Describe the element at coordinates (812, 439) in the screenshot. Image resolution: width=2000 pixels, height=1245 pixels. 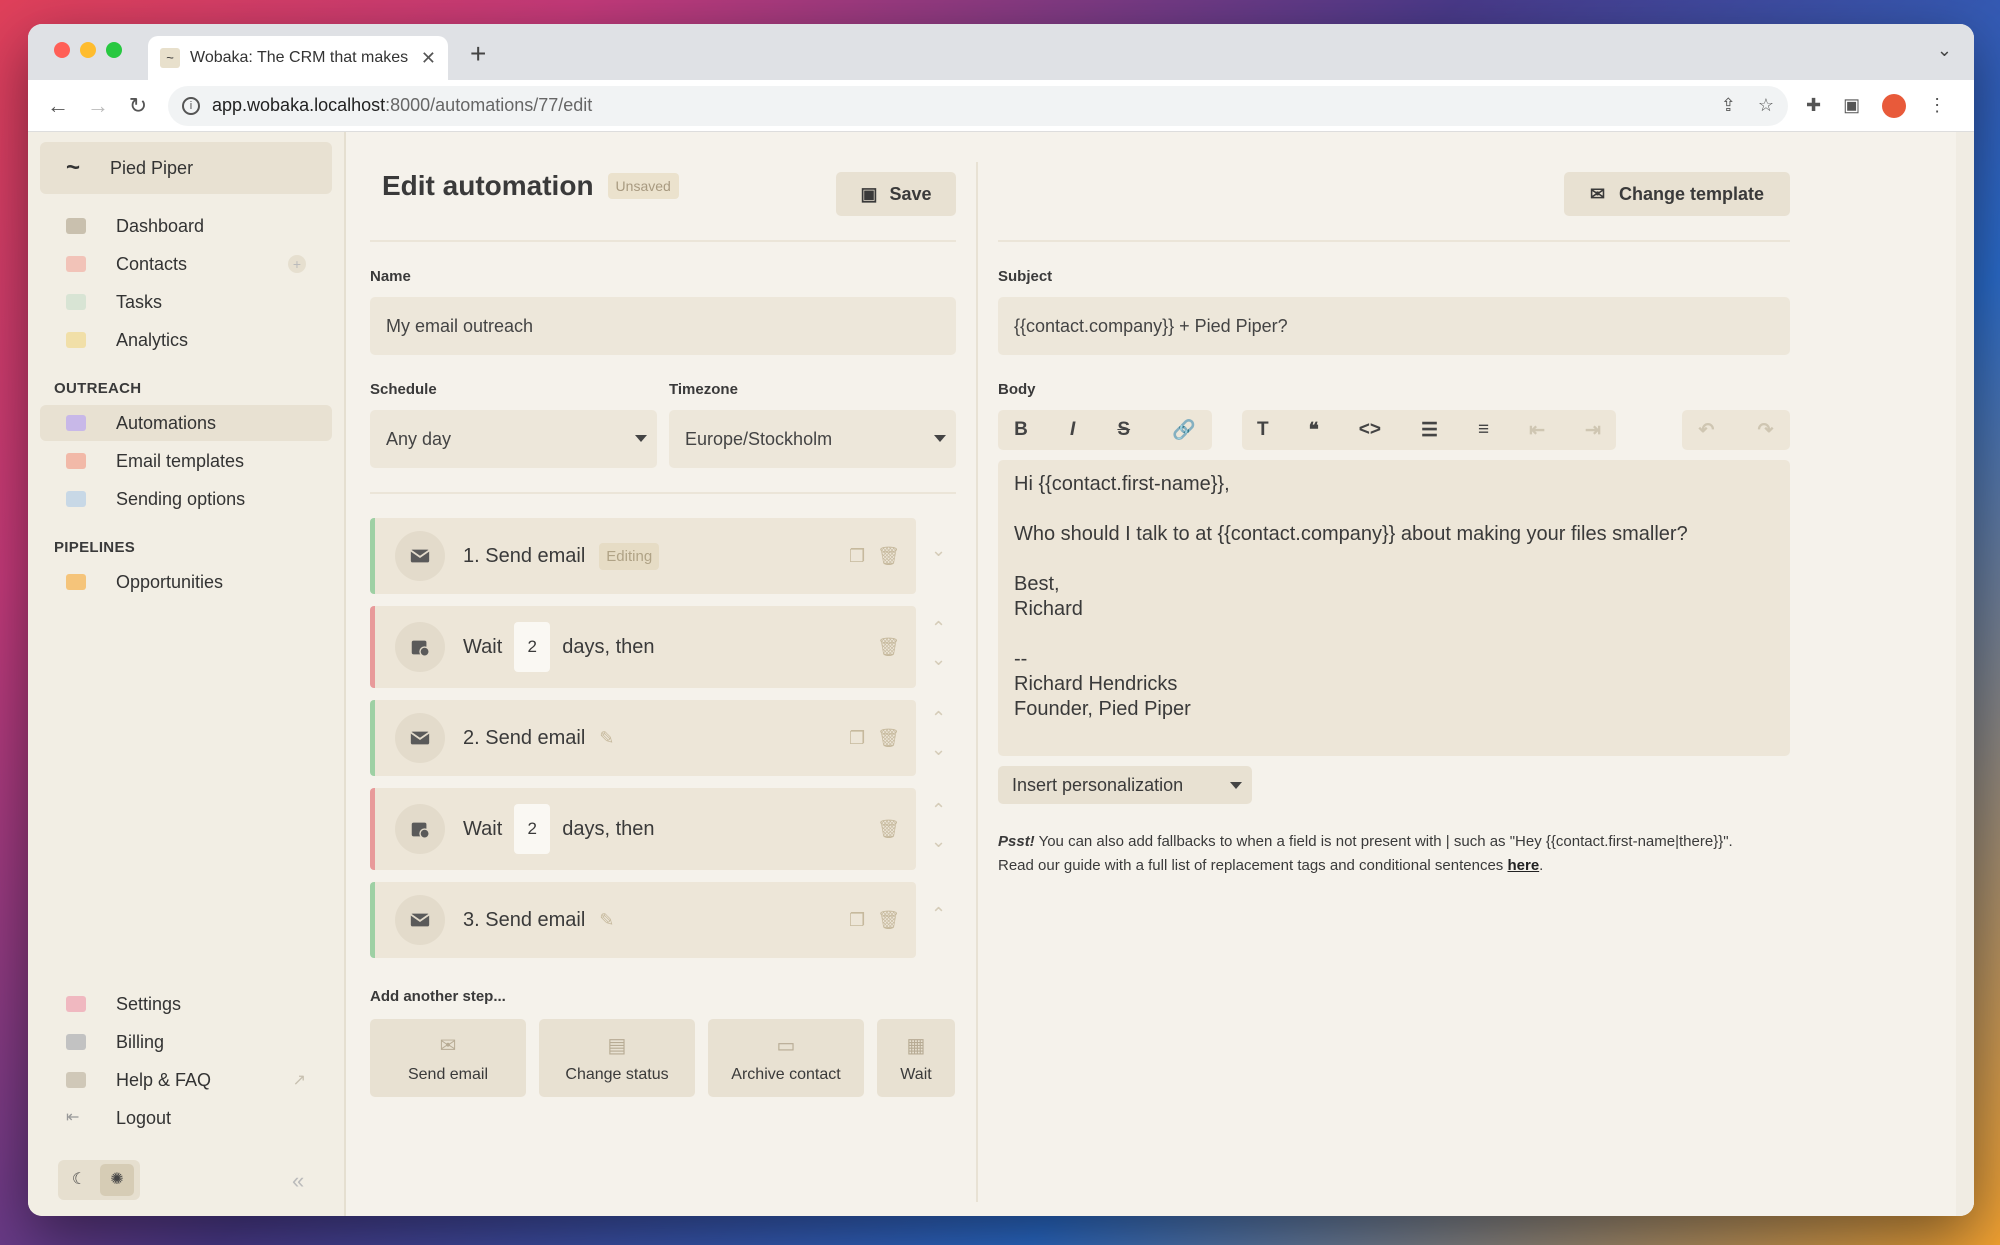
I see `timezone-select: Europe/Stockholm` at that location.